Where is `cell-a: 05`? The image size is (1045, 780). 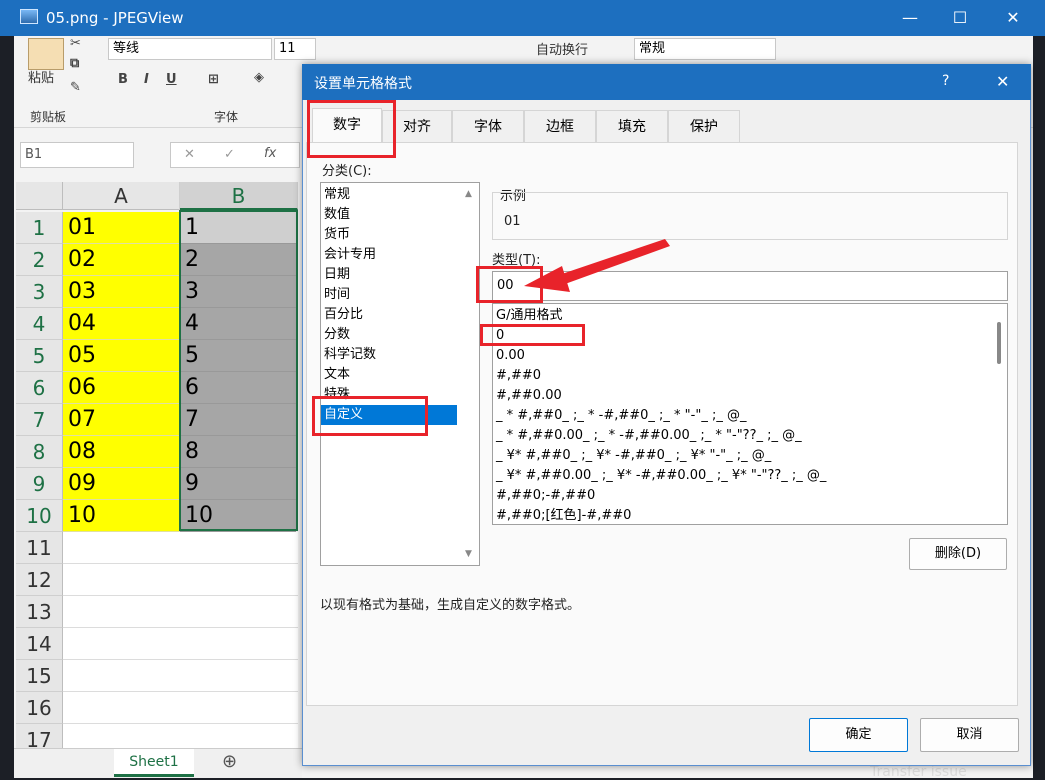
cell-a: 05 is located at coordinates (121, 356).